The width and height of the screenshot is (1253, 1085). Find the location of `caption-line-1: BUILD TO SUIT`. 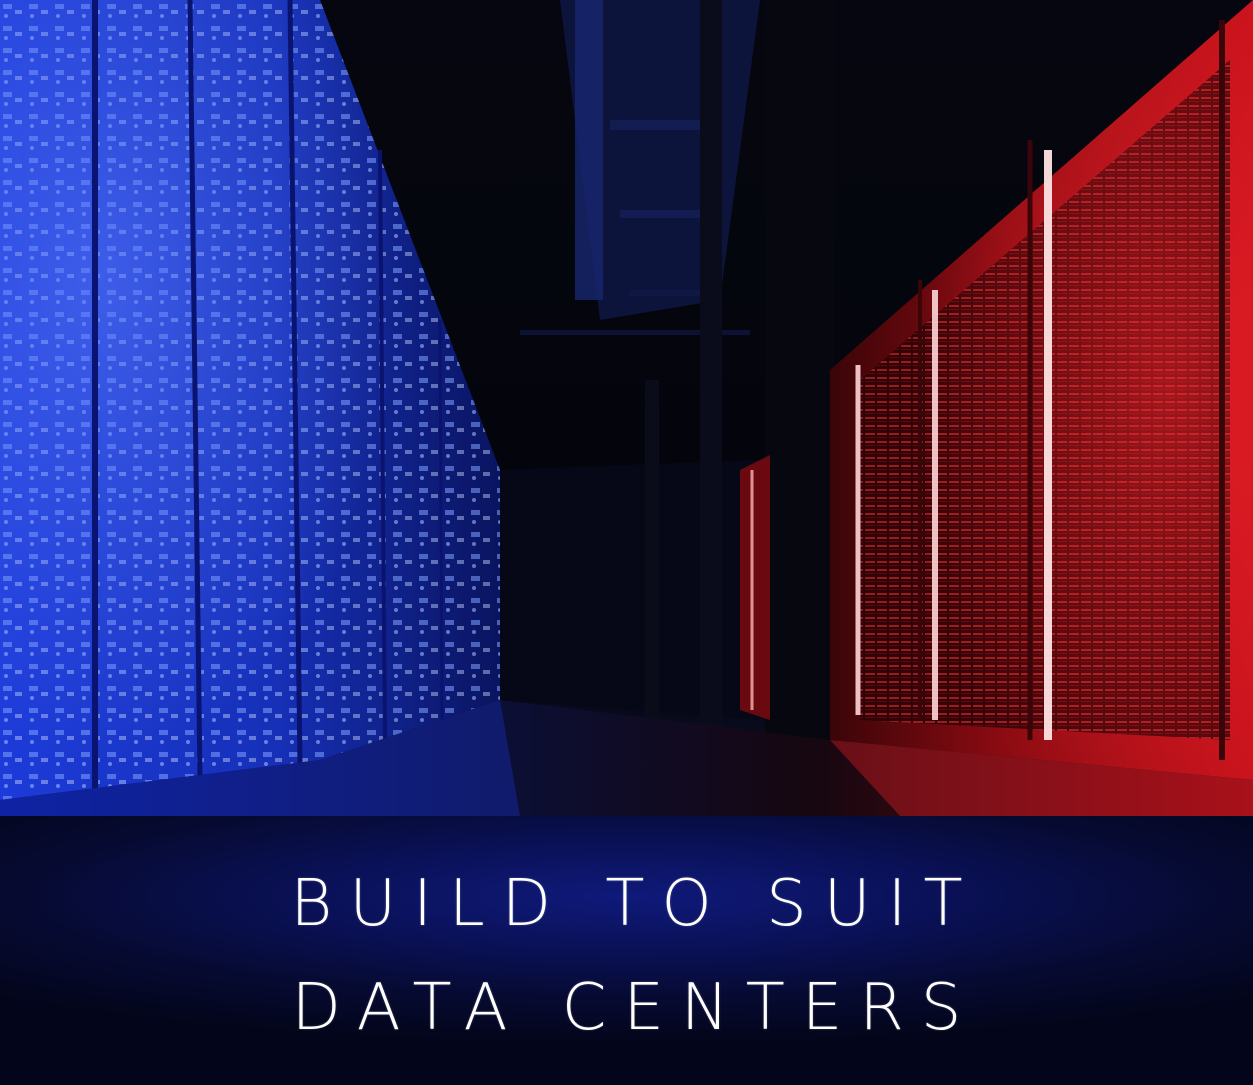

caption-line-1: BUILD TO SUIT is located at coordinates (635, 904).